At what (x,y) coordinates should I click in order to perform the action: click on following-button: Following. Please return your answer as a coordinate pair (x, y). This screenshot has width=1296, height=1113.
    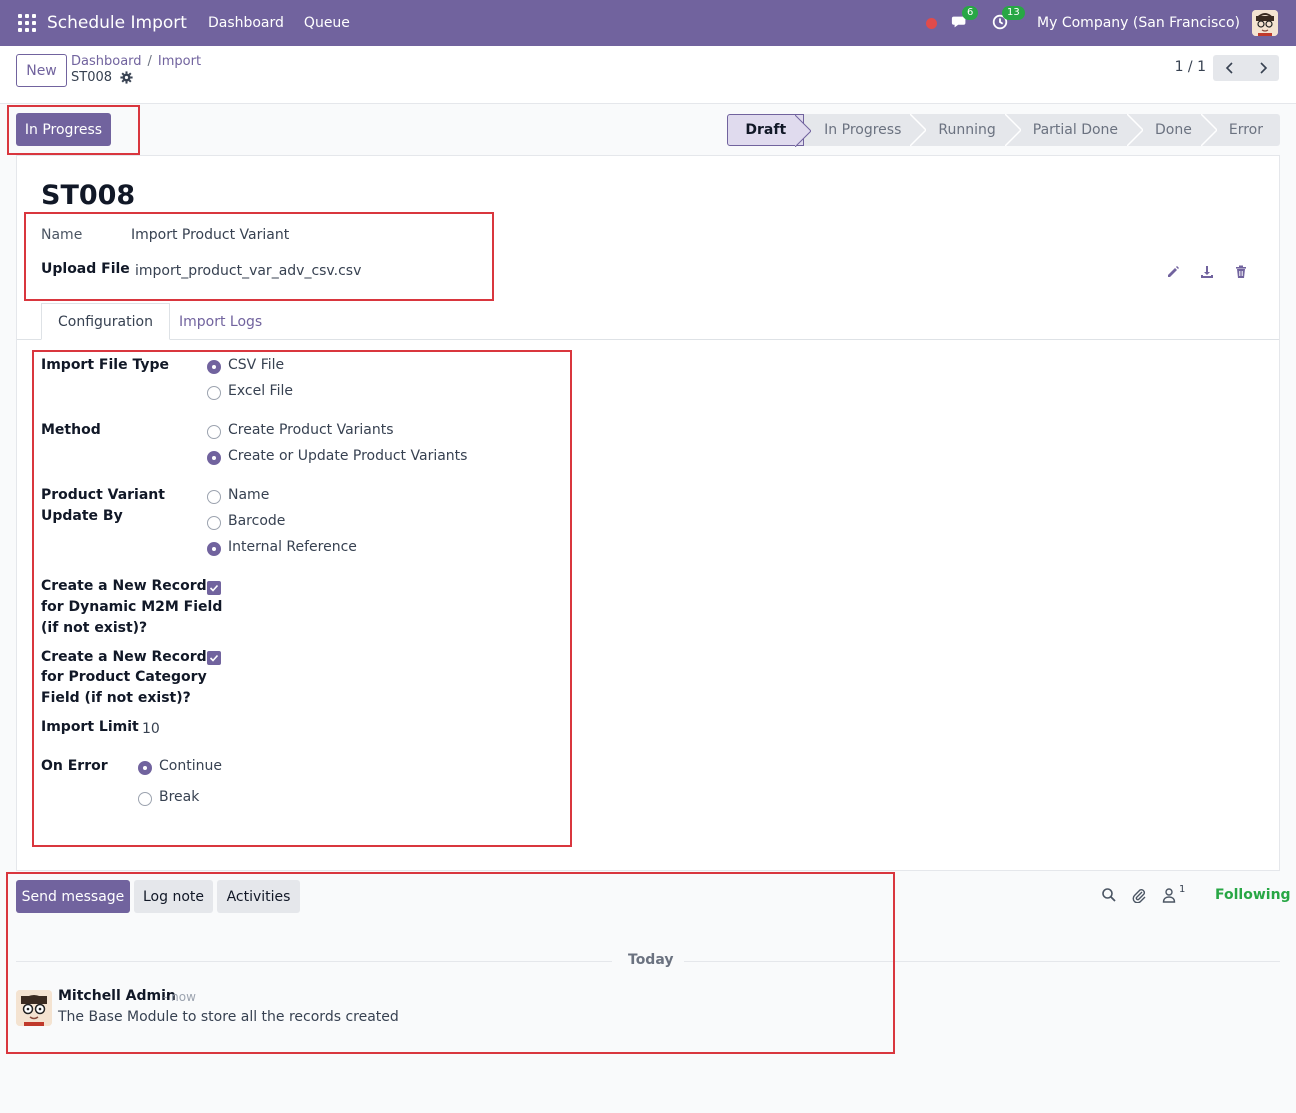
    Looking at the image, I should click on (1253, 895).